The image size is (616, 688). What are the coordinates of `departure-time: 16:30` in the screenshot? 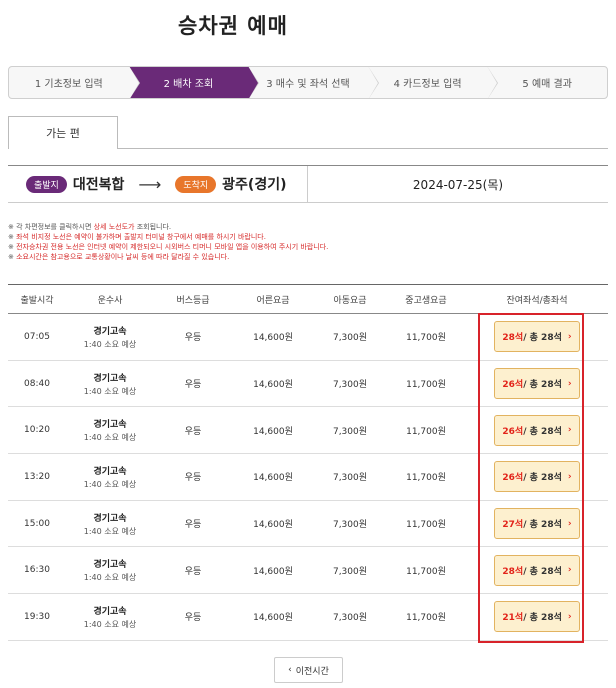 It's located at (37, 570).